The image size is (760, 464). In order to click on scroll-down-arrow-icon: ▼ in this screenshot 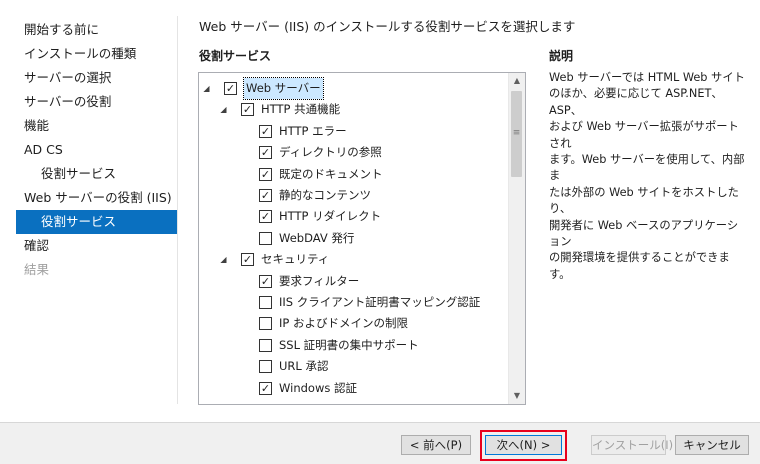, I will do `click(517, 396)`.